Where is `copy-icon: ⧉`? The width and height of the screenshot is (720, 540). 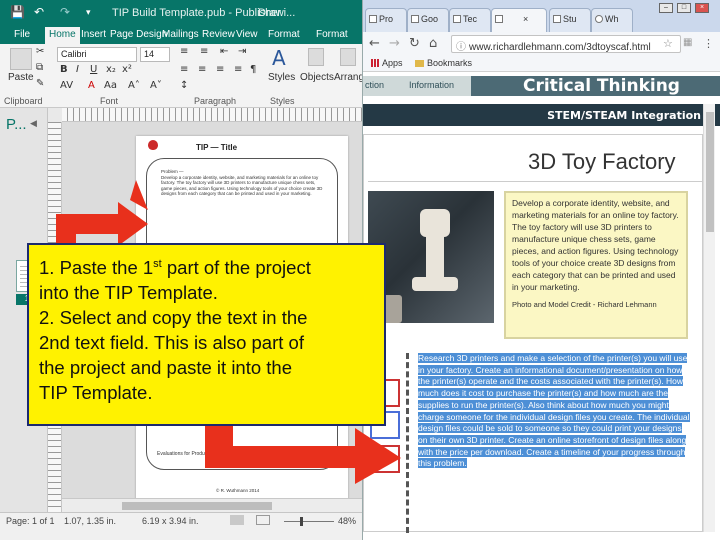 copy-icon: ⧉ is located at coordinates (39, 67).